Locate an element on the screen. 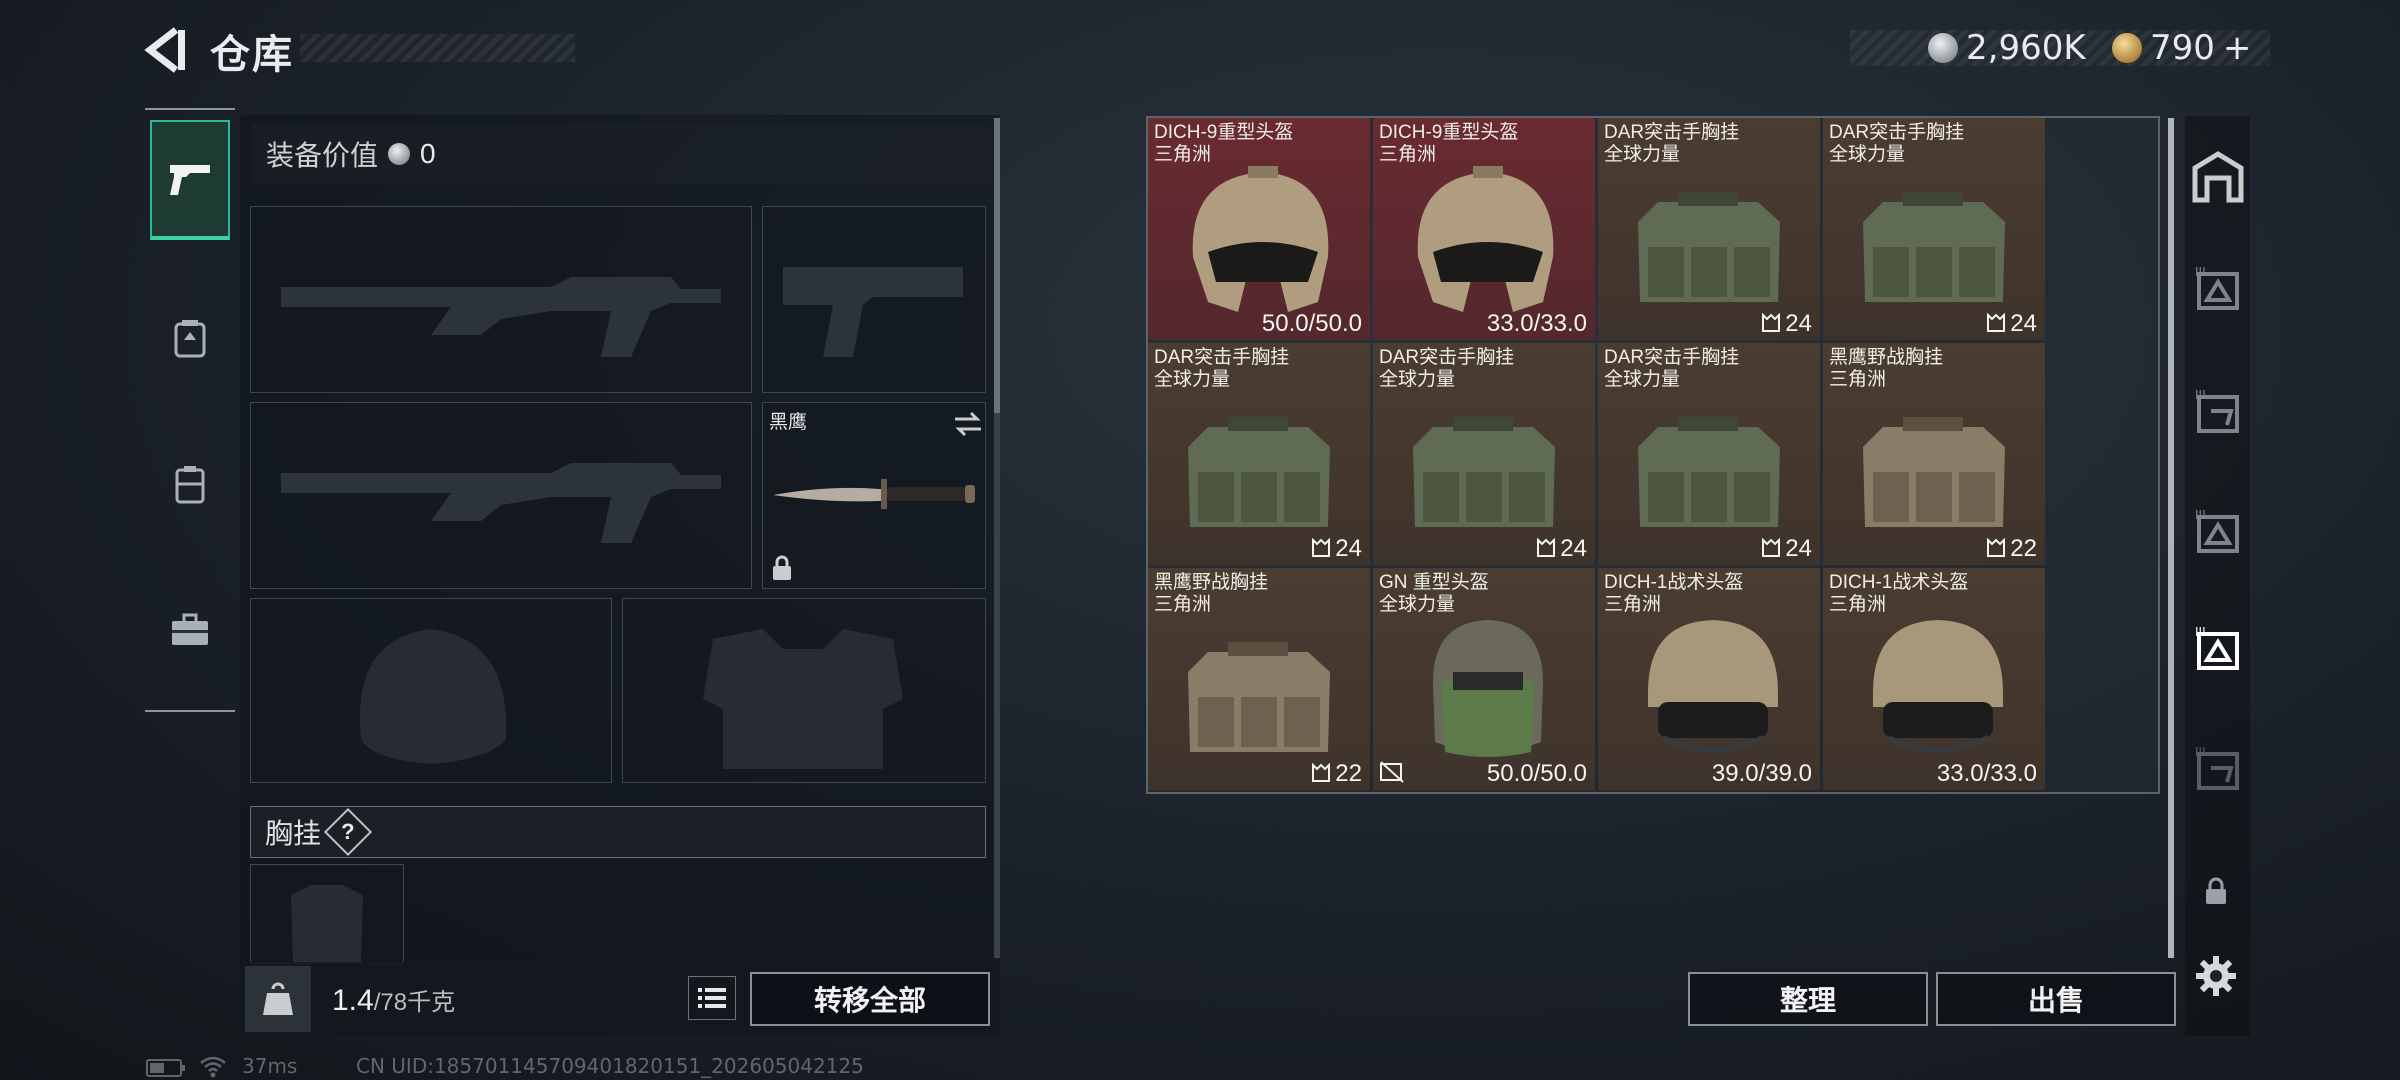 Image resolution: width=2400 pixels, height=1080 pixels. secondary-weapon-slot is located at coordinates (501, 495).